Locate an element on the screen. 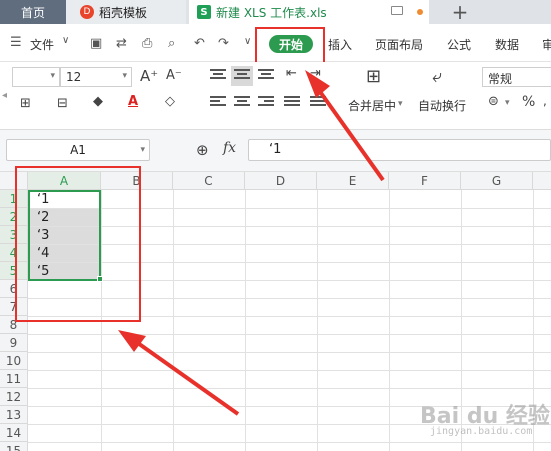 This screenshot has width=551, height=451. font-color-icon: A is located at coordinates (133, 101).